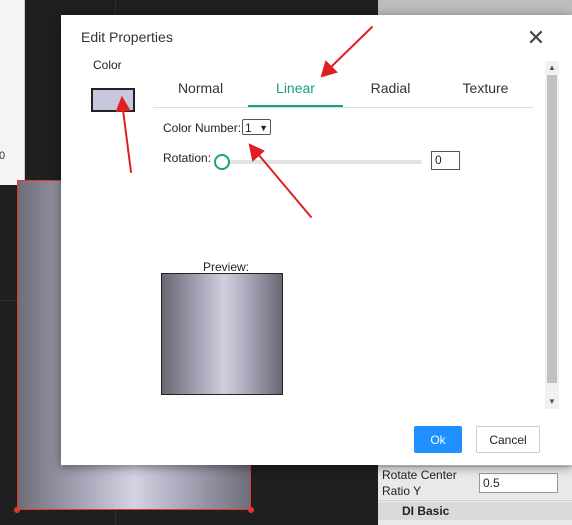 This screenshot has width=572, height=525. What do you see at coordinates (222, 162) in the screenshot?
I see `rotation-slider-thumb` at bounding box center [222, 162].